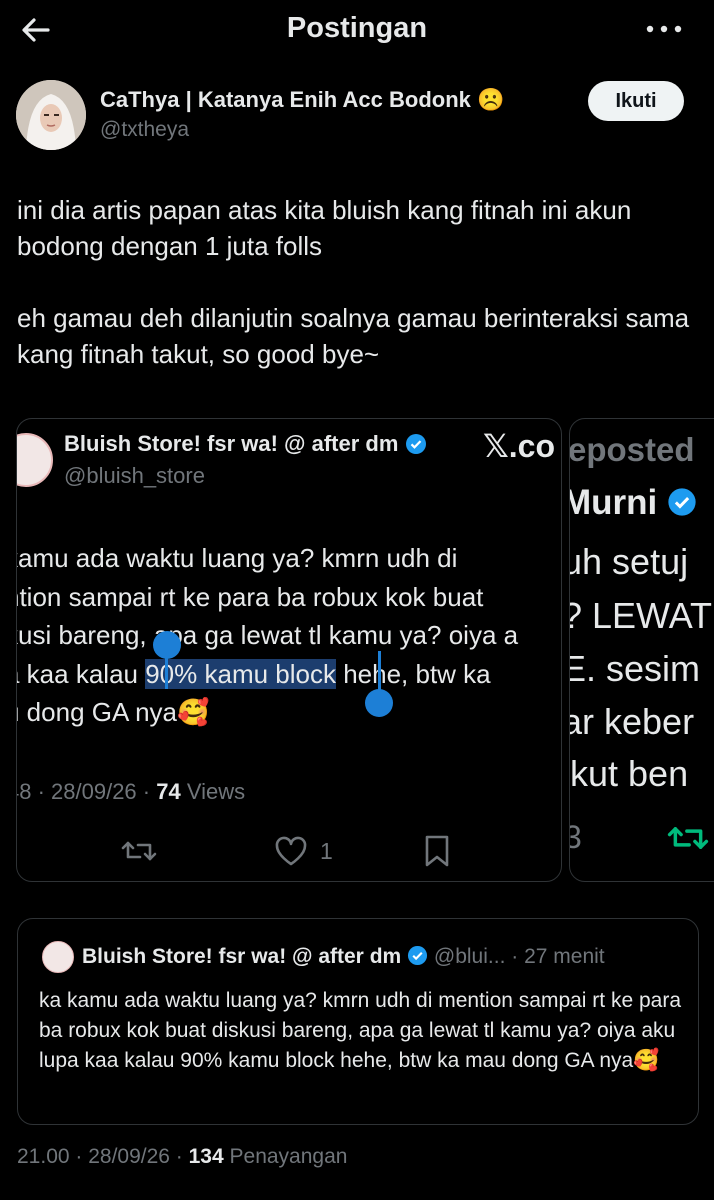 The width and height of the screenshot is (714, 1200). I want to click on frown-emoji: ☹️, so click(491, 99).